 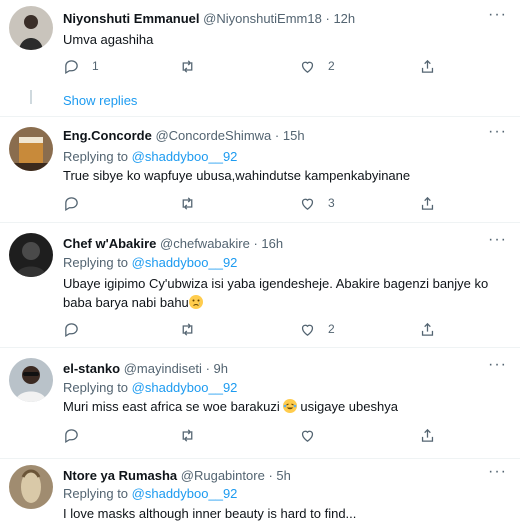 I want to click on tweet-text-line: baba barya nabi bahu, so click(x=278, y=302).